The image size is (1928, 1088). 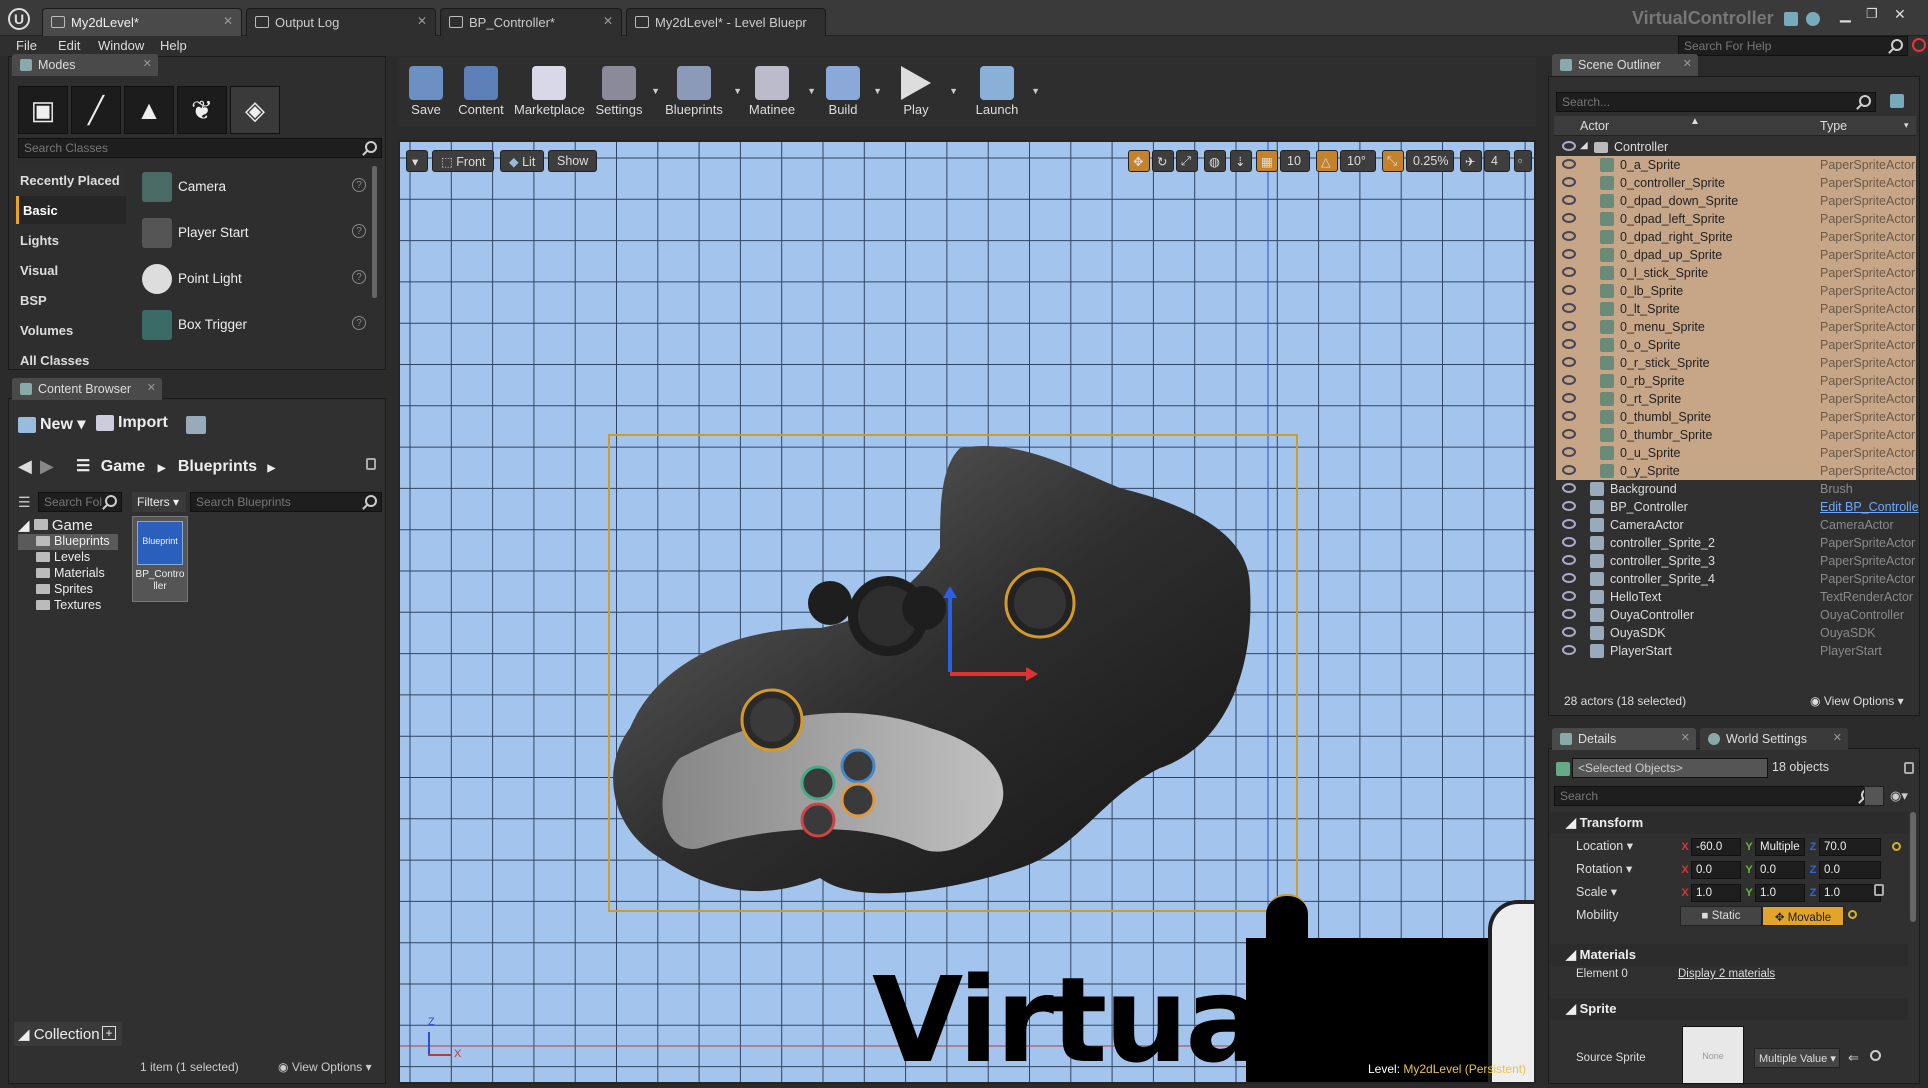 What do you see at coordinates (255, 188) in the screenshot?
I see `place-item-camera: Camera?` at bounding box center [255, 188].